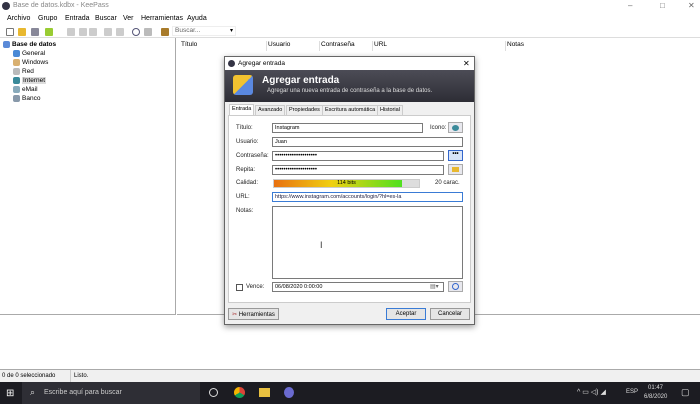 Image resolution: width=700 pixels, height=404 pixels. What do you see at coordinates (350, 376) in the screenshot?
I see `status-bar: 0 de 0 seleccionado Listo.` at bounding box center [350, 376].